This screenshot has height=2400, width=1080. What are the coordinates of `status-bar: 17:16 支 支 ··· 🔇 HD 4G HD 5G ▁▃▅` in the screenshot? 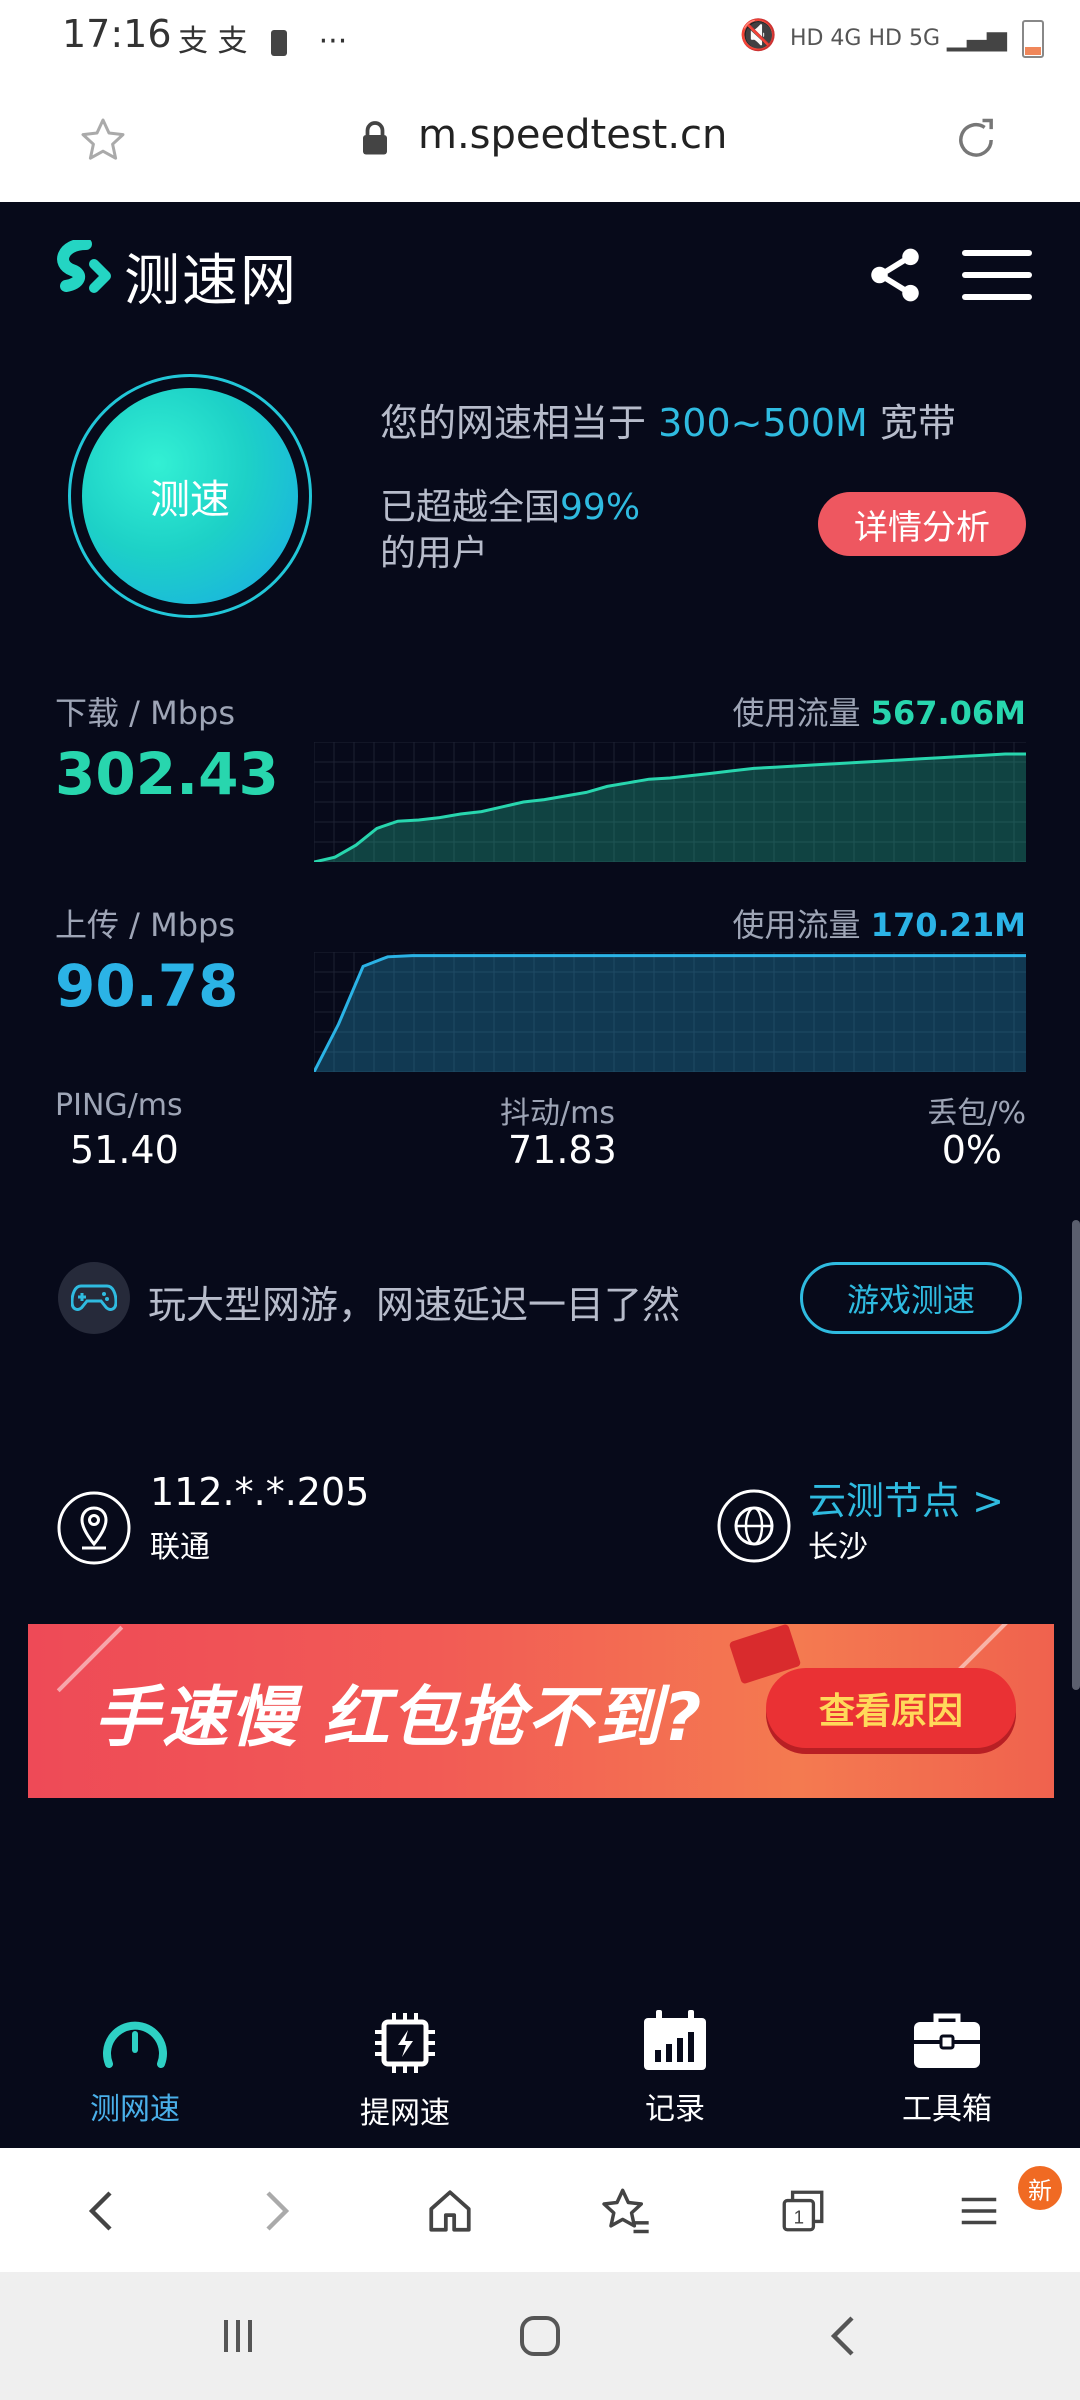 It's located at (540, 38).